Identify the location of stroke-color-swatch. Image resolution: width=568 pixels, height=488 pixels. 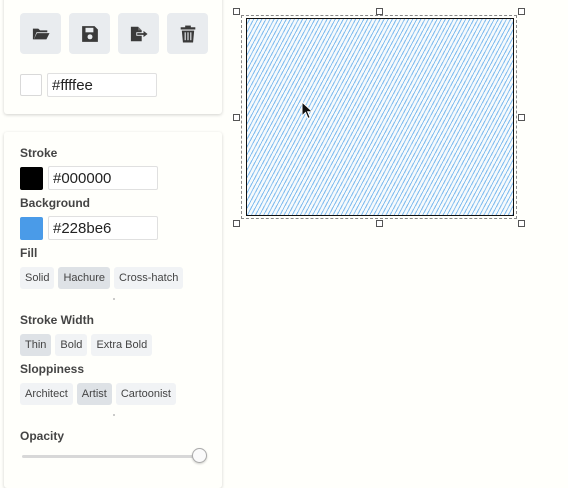
(31, 178).